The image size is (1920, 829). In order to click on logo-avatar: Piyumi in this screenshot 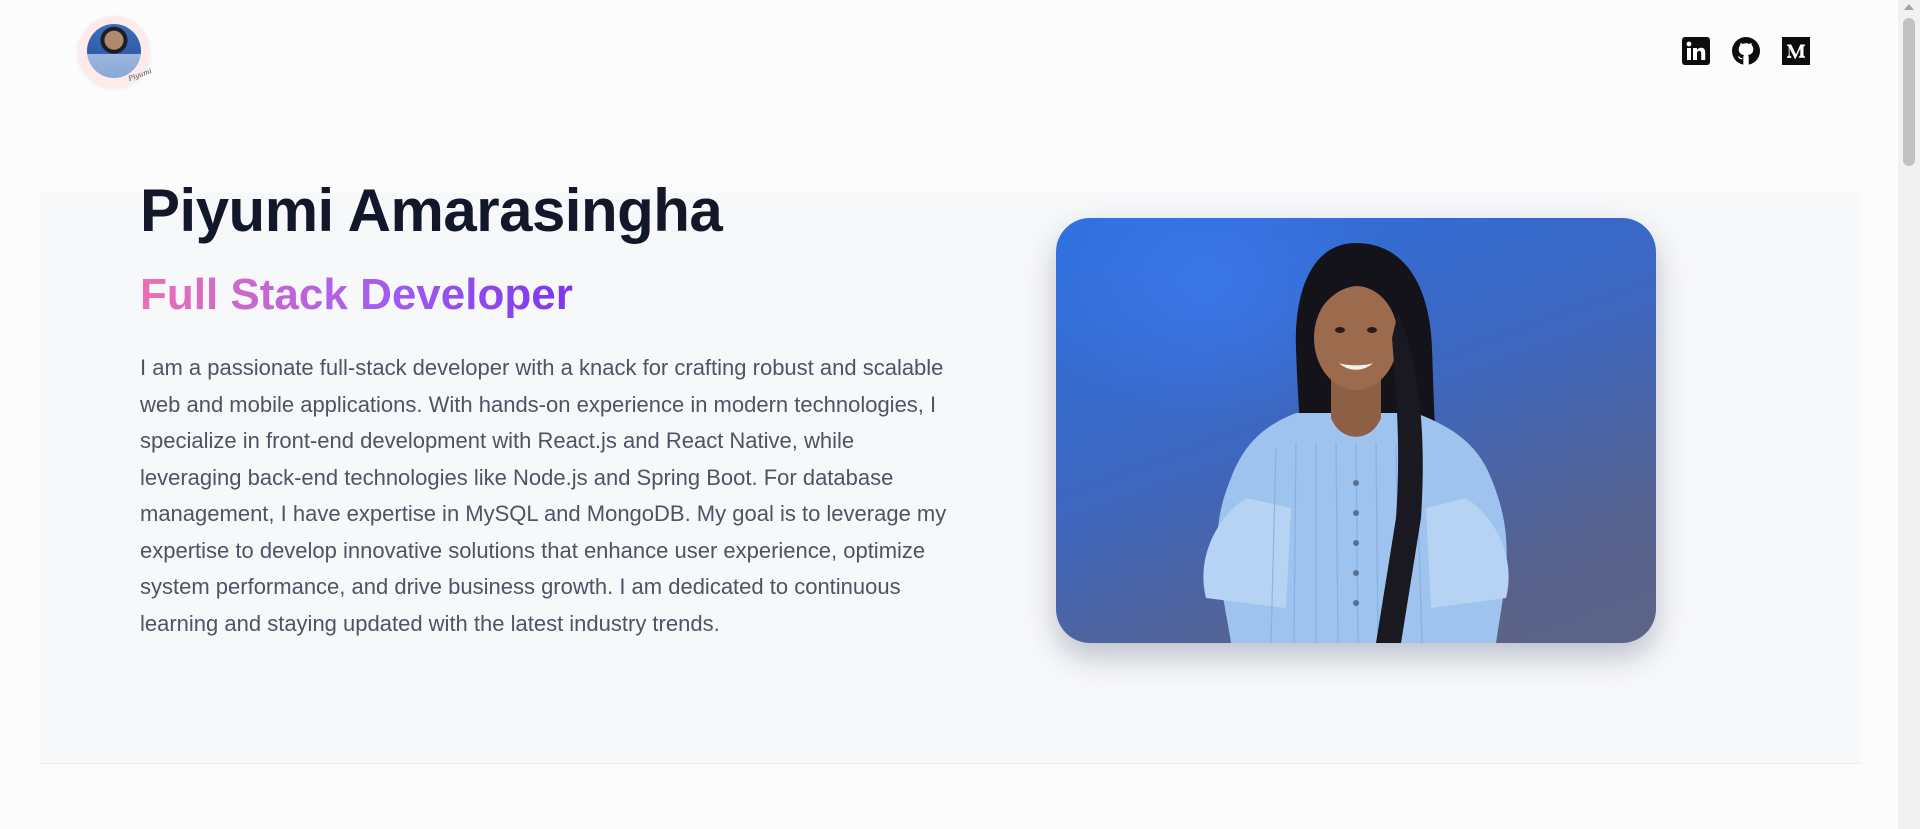, I will do `click(115, 52)`.